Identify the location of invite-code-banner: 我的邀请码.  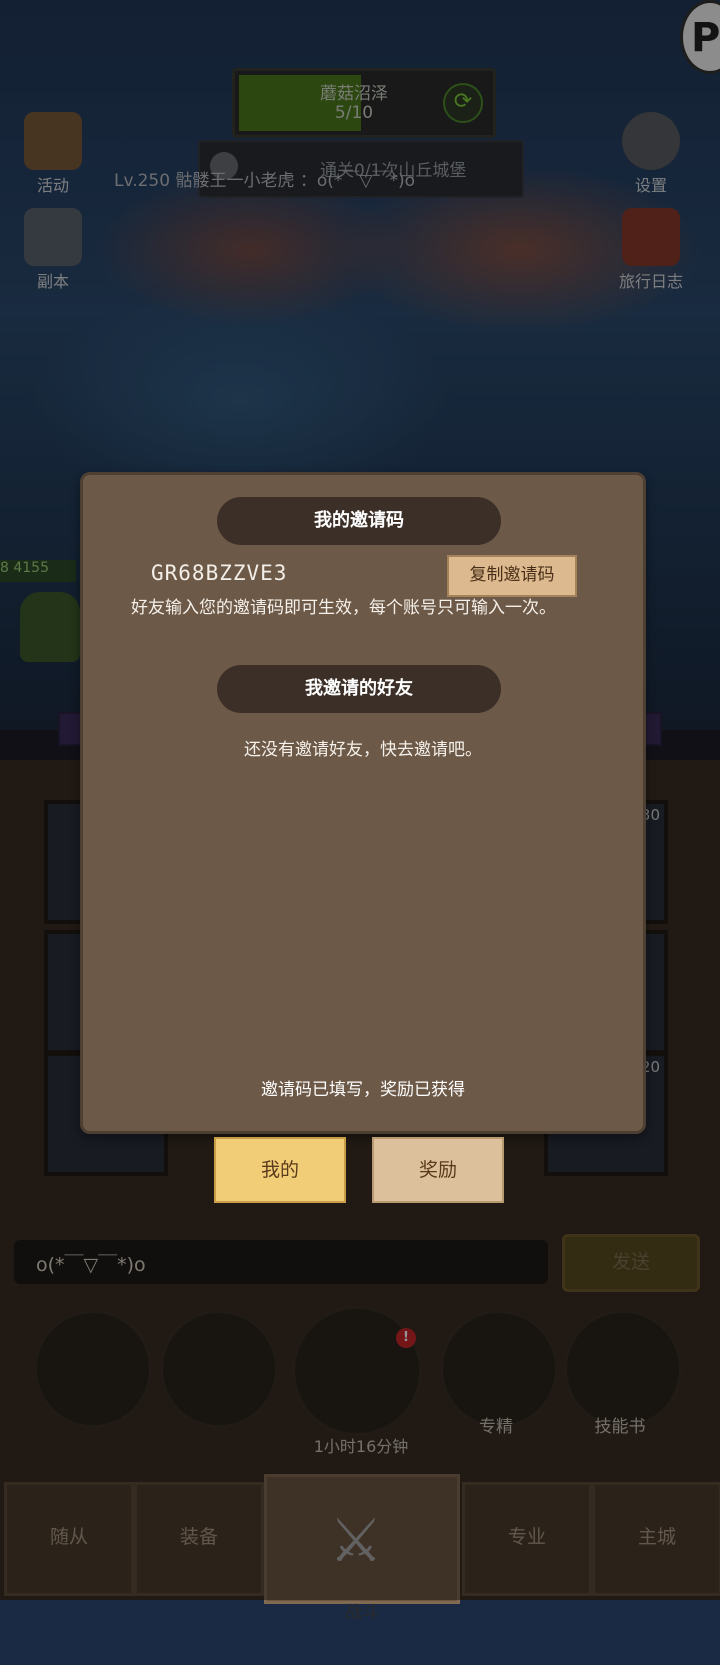
(359, 521).